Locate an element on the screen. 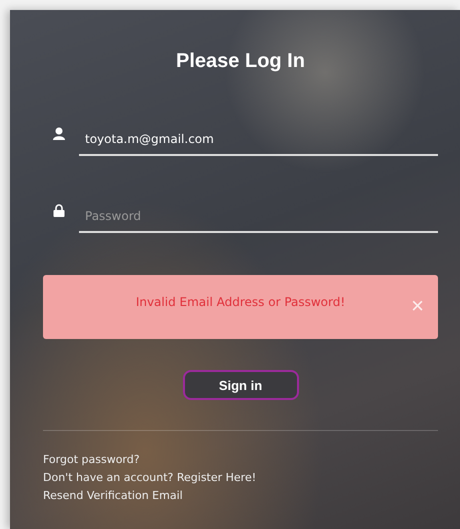 This screenshot has width=460, height=529. lock-icon is located at coordinates (59, 210).